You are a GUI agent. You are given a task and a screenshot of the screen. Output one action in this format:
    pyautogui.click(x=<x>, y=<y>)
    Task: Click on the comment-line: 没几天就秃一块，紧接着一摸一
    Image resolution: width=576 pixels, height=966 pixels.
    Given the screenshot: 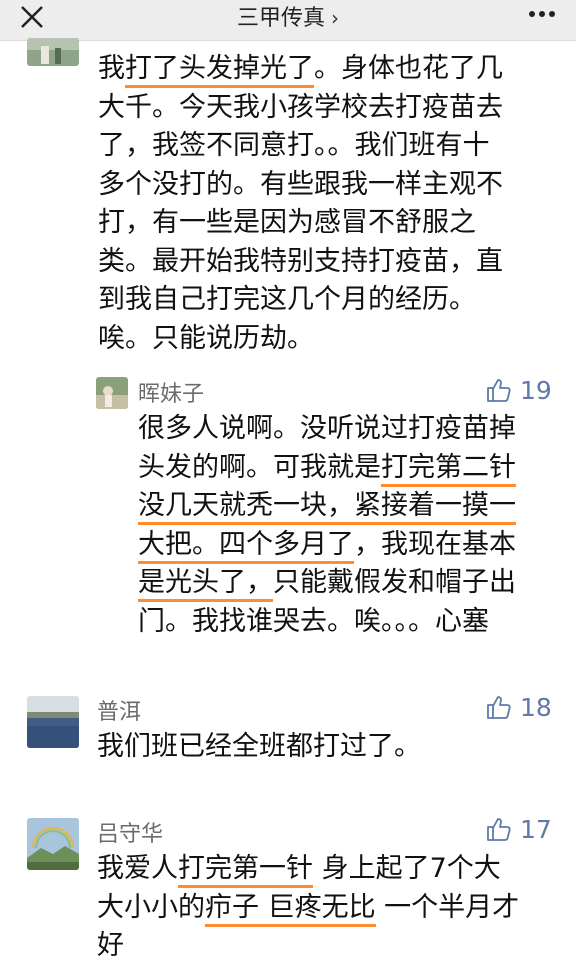 What is the action you would take?
    pyautogui.click(x=353, y=506)
    